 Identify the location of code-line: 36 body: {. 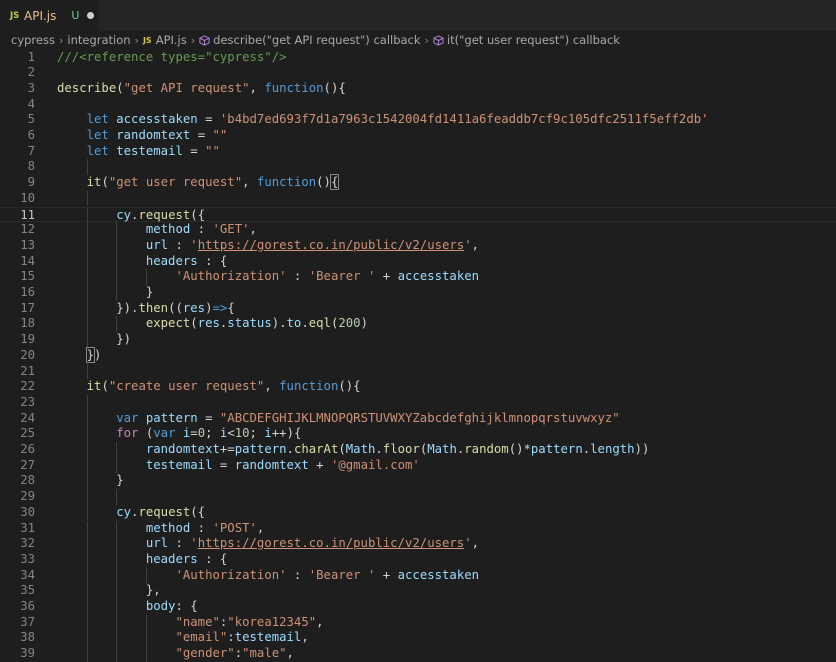
(418, 607).